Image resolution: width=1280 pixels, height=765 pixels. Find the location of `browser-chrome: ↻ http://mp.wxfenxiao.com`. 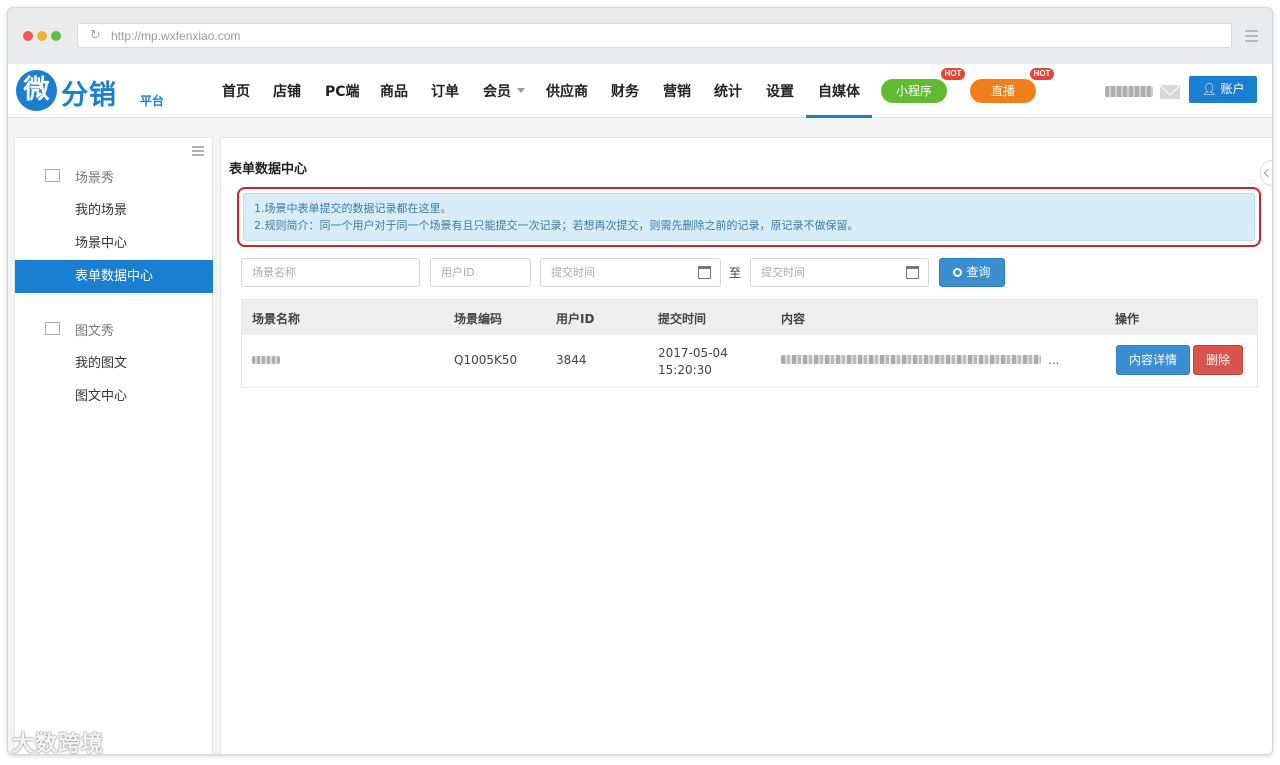

browser-chrome: ↻ http://mp.wxfenxiao.com is located at coordinates (640, 36).